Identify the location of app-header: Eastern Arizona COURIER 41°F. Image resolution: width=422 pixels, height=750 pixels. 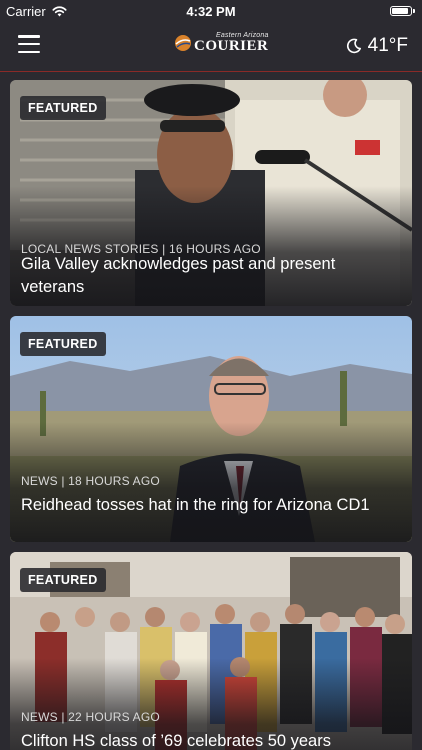
(211, 47).